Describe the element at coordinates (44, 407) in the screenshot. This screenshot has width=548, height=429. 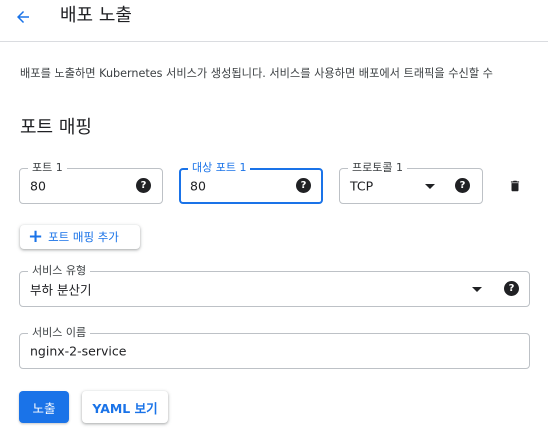
I see `expose-button: 노출` at that location.